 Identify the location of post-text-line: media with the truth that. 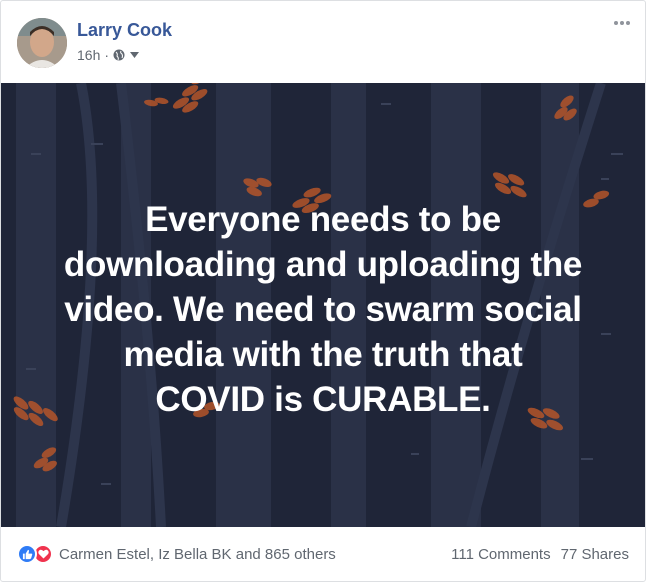
(323, 354).